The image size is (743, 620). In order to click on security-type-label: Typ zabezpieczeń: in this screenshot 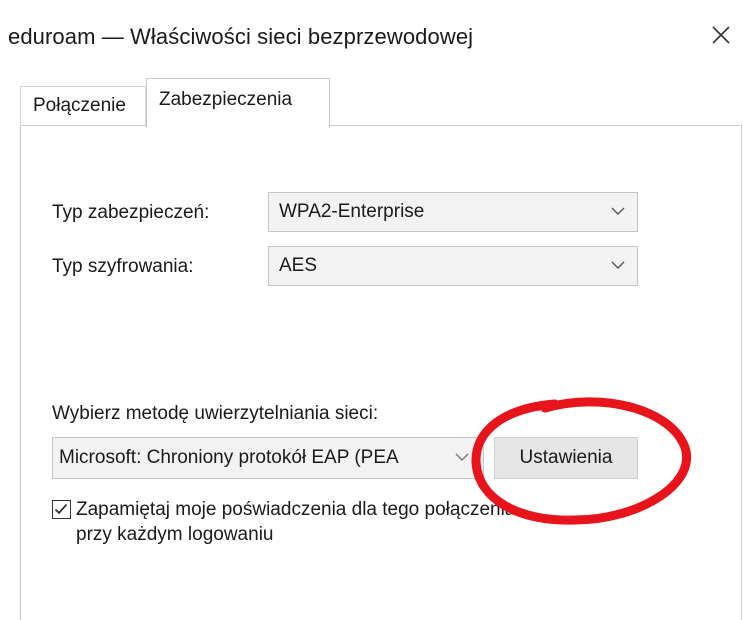, I will do `click(131, 212)`.